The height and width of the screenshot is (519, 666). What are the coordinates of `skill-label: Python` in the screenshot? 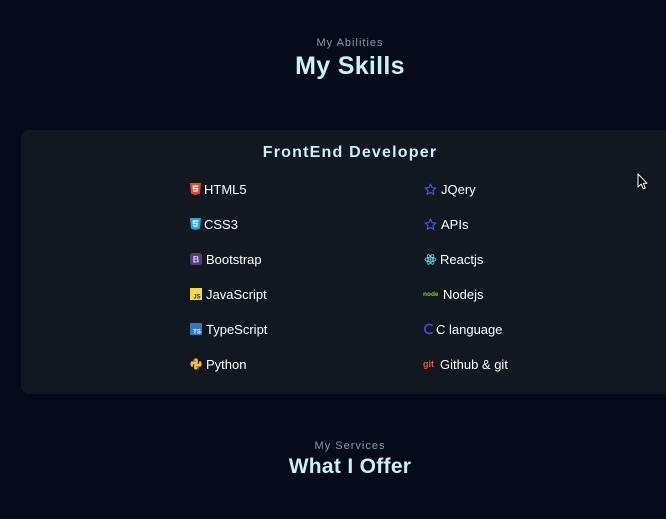 It's located at (226, 364).